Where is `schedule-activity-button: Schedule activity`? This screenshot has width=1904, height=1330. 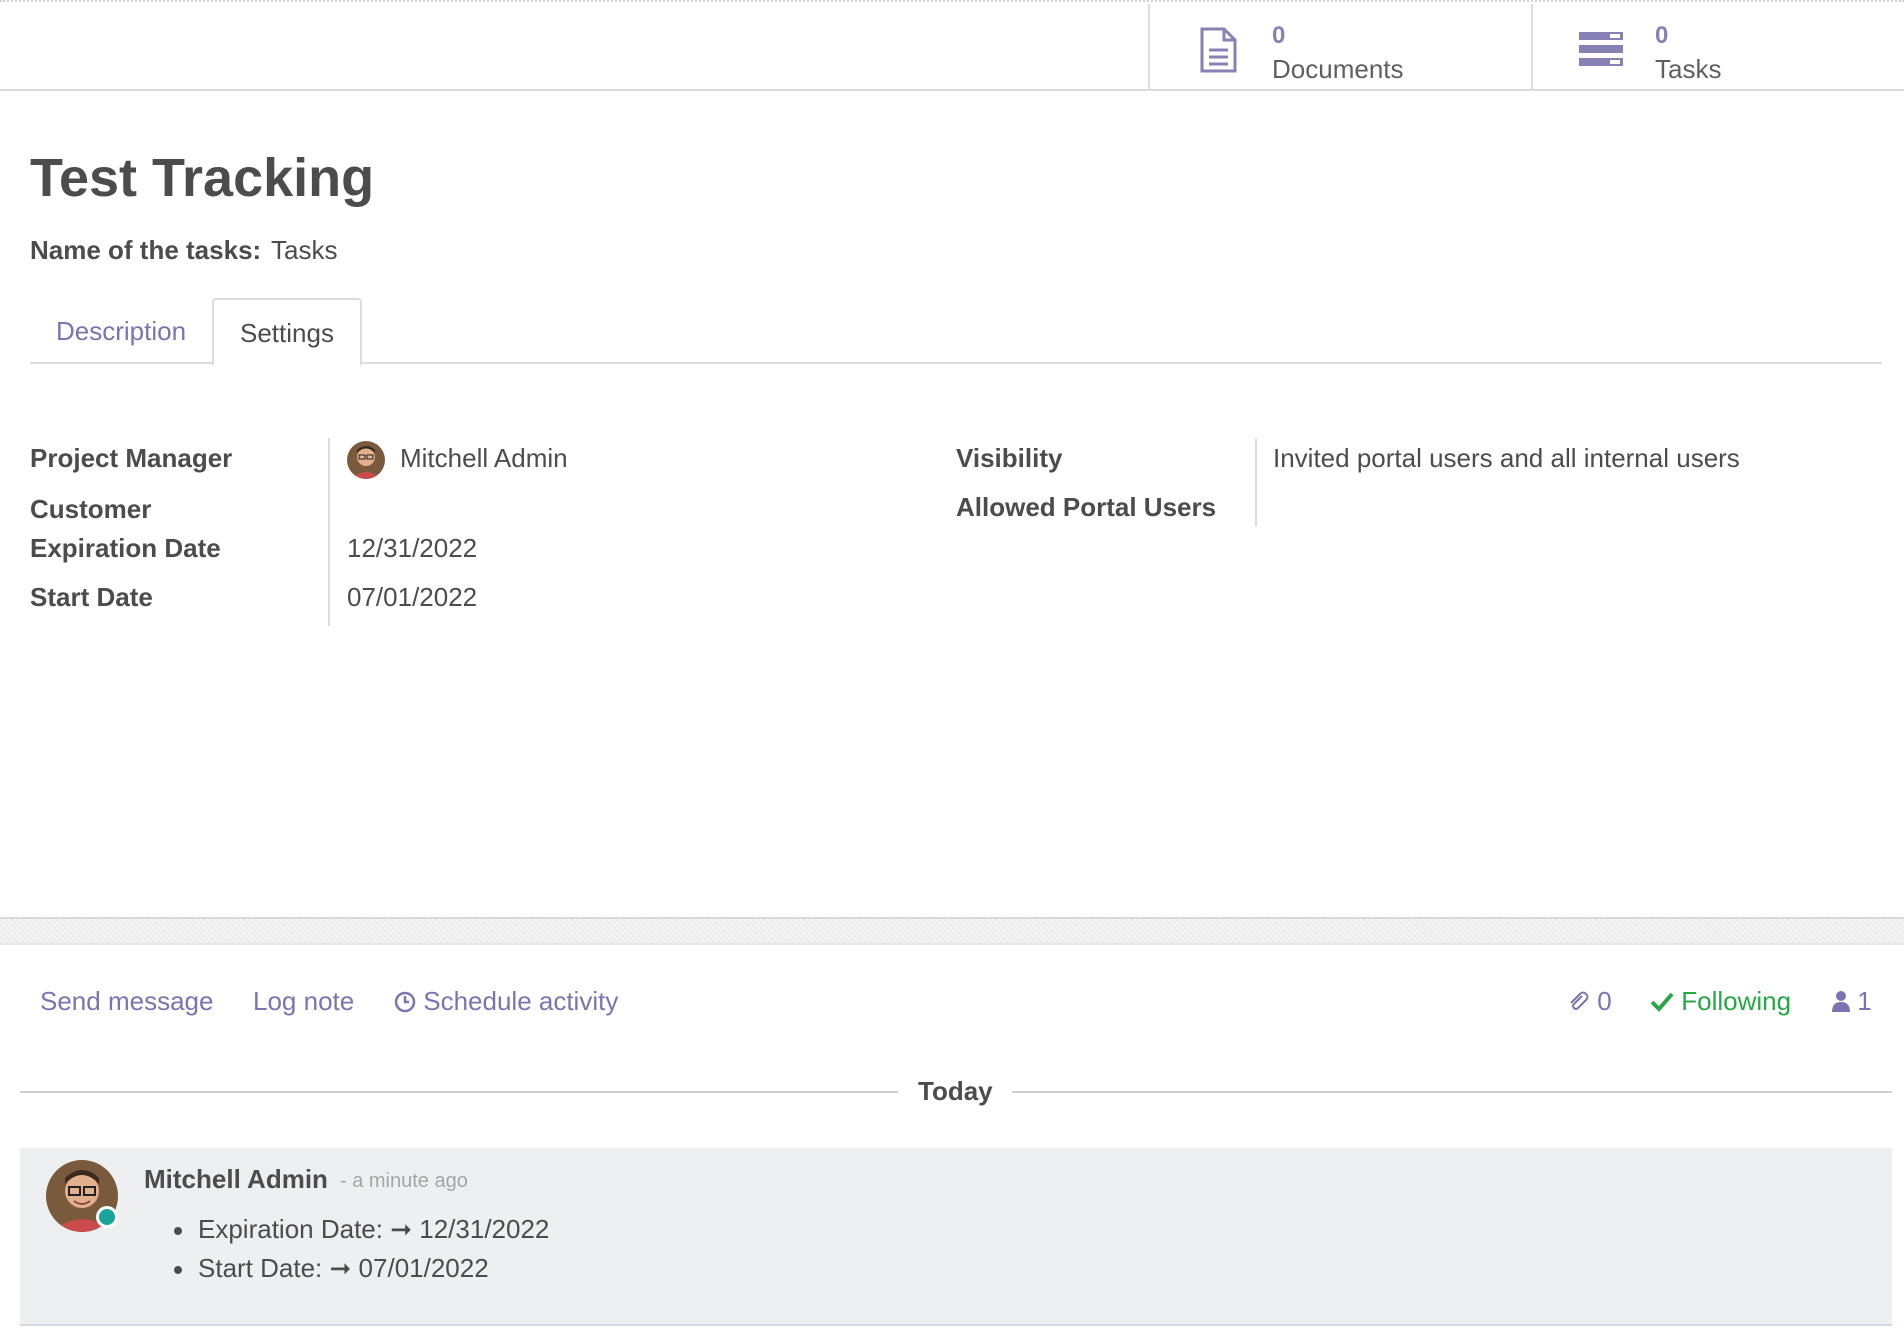
schedule-activity-button: Schedule activity is located at coordinates (506, 1001).